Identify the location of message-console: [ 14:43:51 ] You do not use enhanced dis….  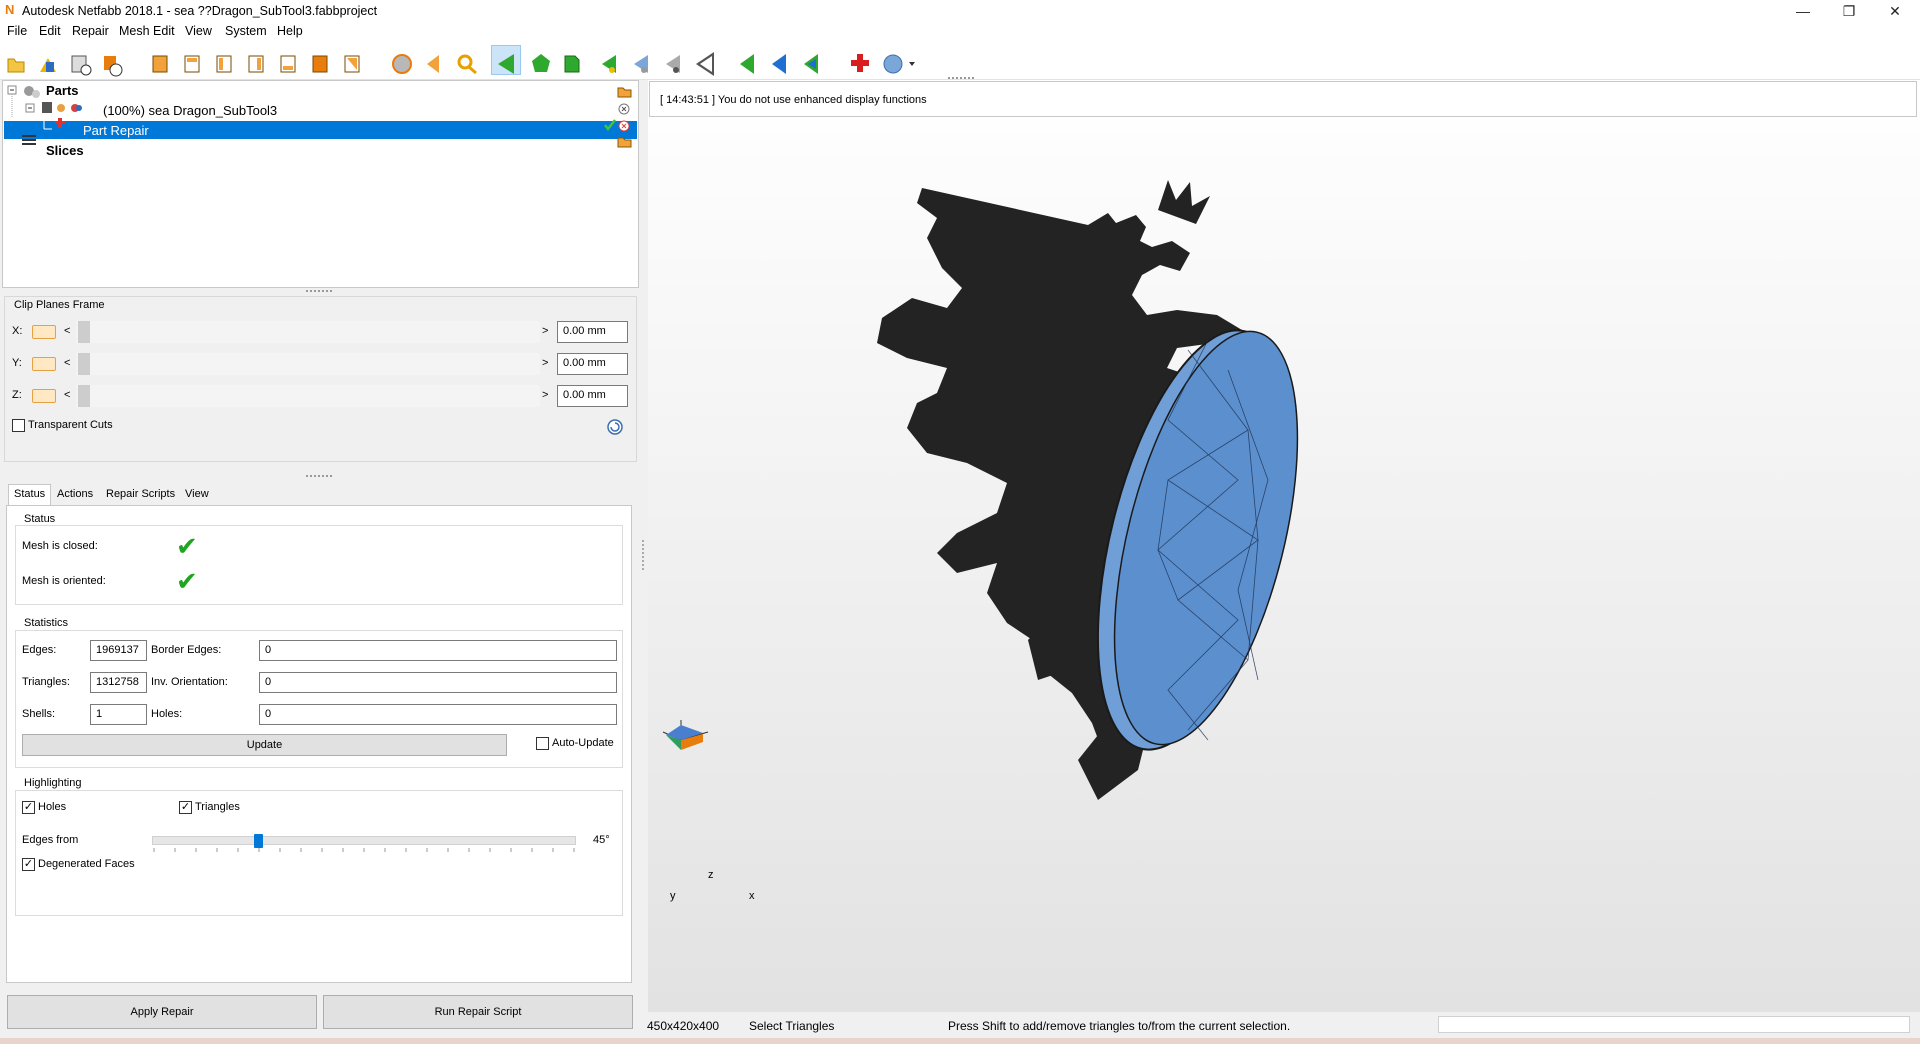
(1283, 99).